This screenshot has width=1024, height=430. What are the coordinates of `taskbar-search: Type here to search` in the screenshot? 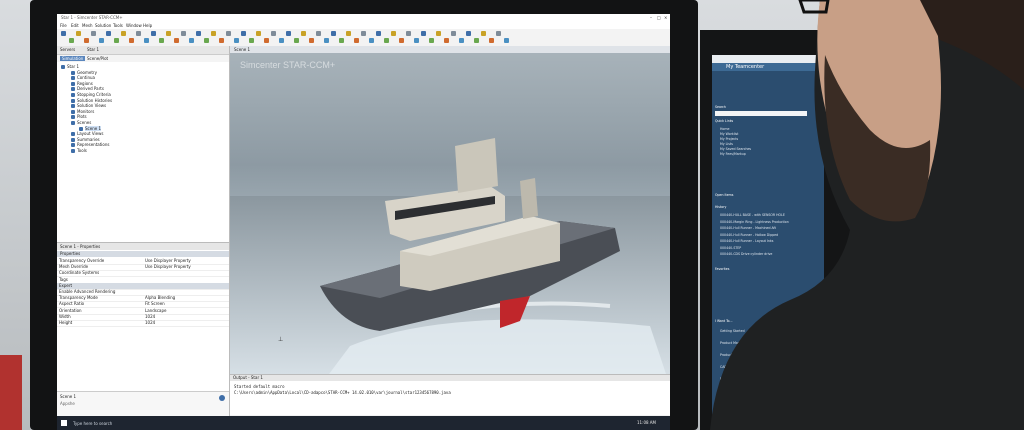 It's located at (92, 423).